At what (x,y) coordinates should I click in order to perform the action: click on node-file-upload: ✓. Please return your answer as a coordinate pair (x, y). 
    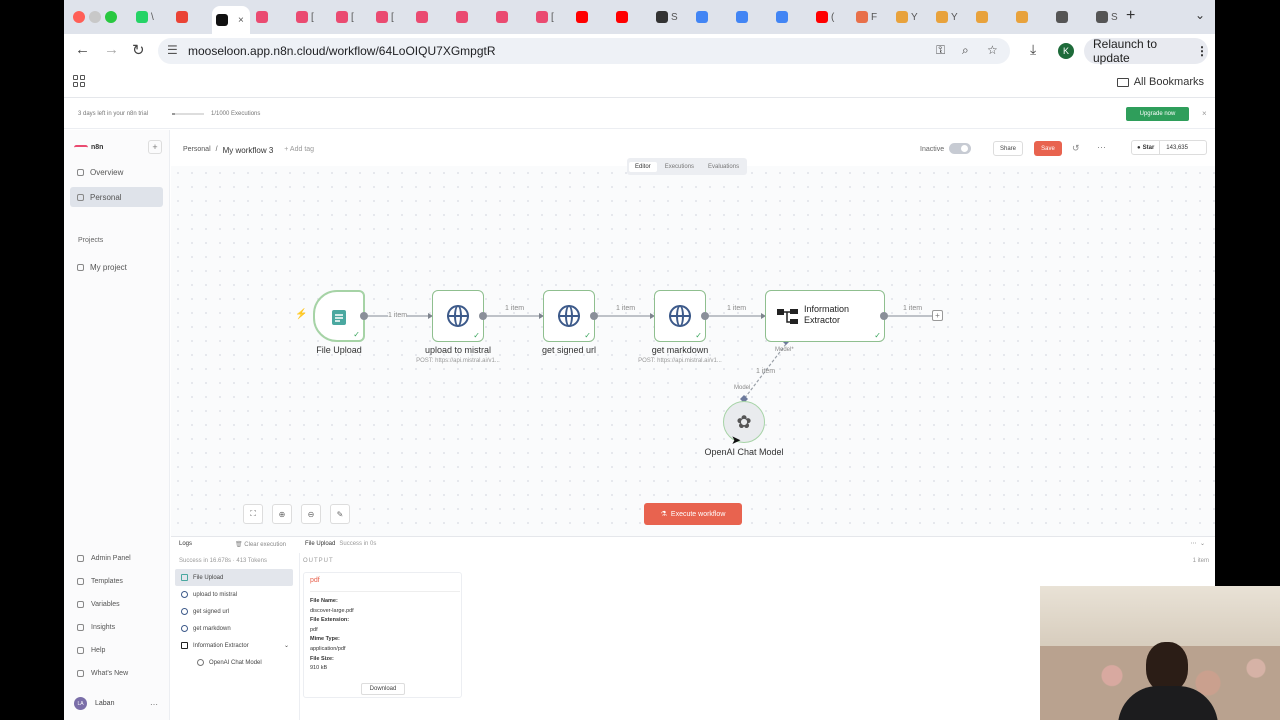
    Looking at the image, I should click on (339, 316).